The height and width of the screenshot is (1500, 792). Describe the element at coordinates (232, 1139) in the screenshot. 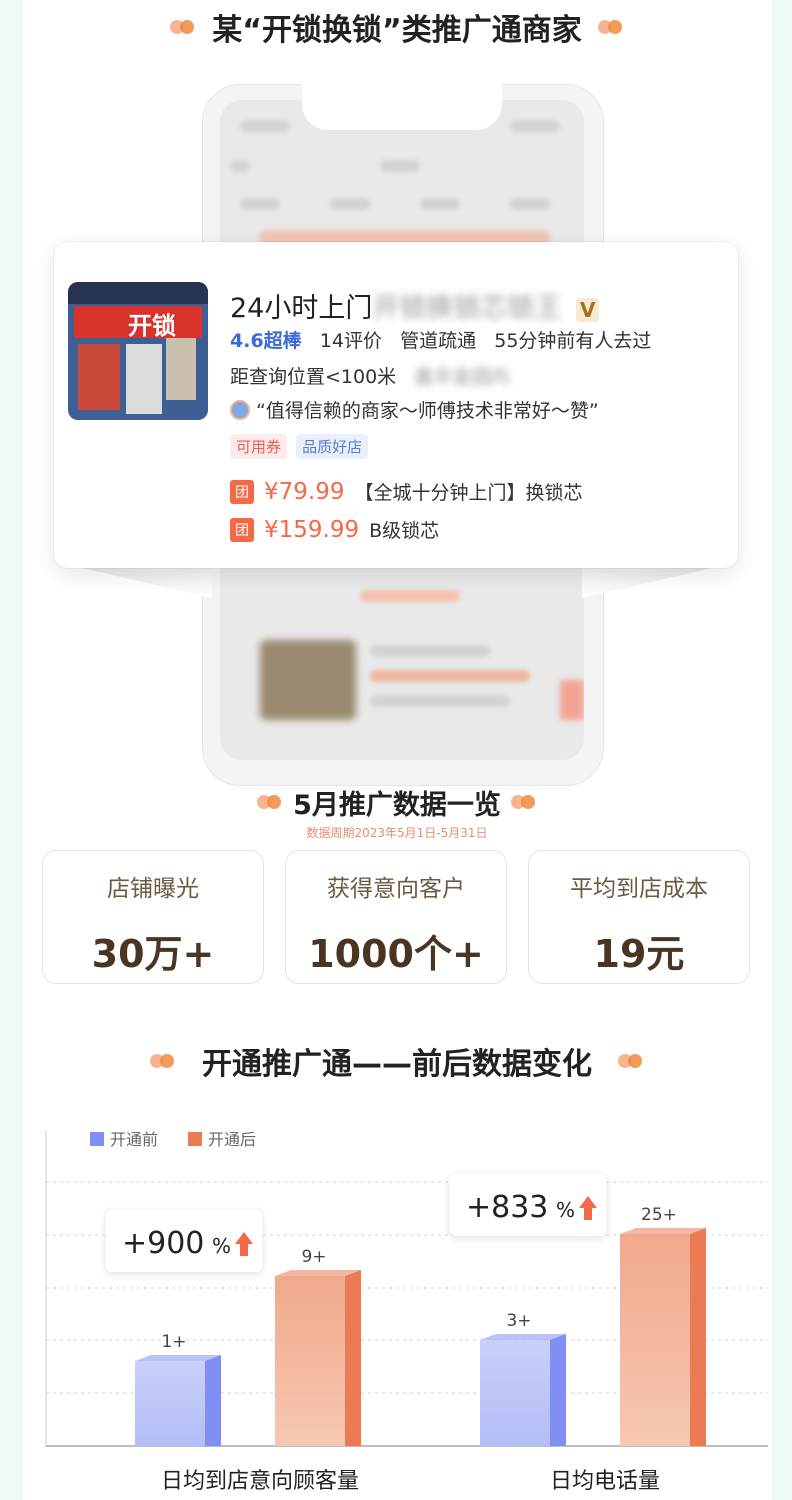

I see `legend-label-after: 开通后` at that location.